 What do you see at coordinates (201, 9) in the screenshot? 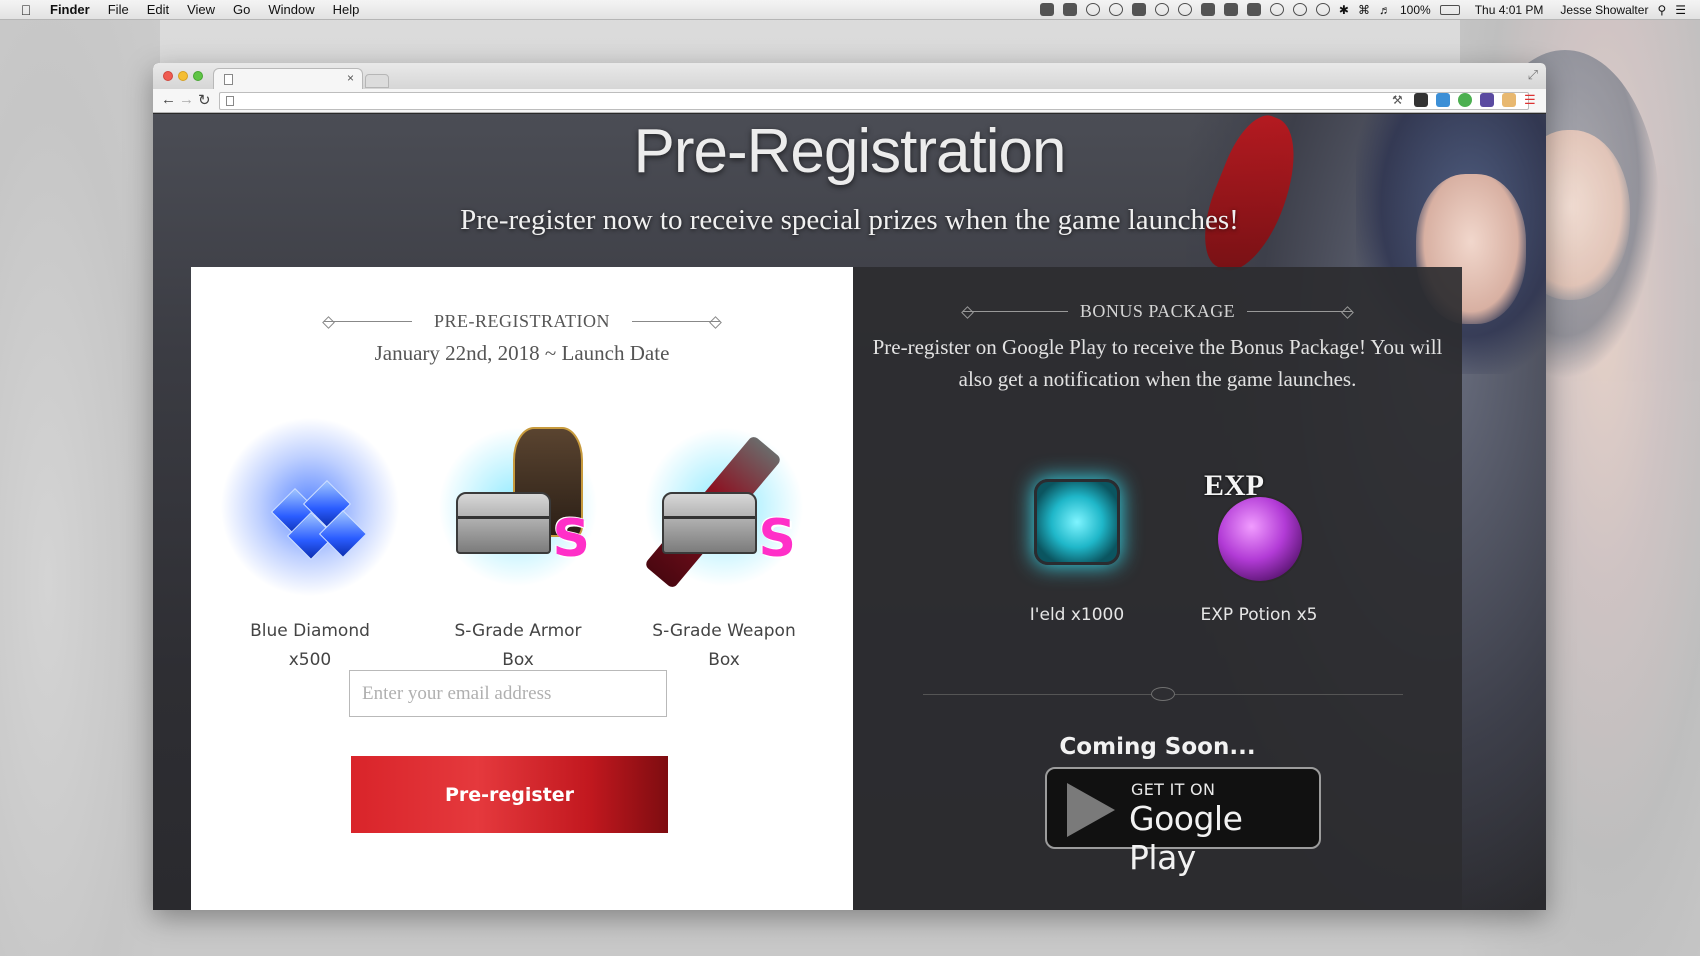
I see `menu-view: View` at bounding box center [201, 9].